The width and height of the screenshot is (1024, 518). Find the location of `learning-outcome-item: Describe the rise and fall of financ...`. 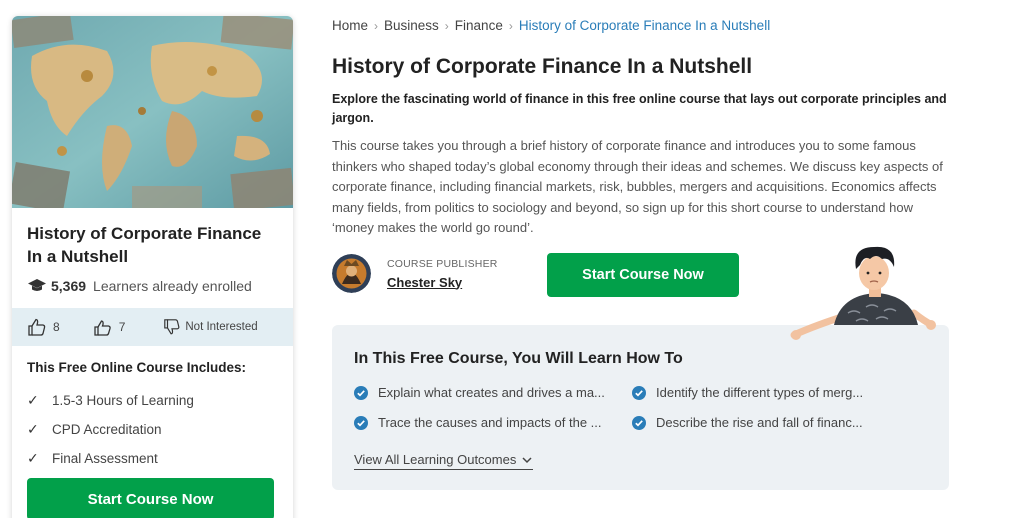

learning-outcome-item: Describe the rise and fall of financ... is located at coordinates (747, 422).